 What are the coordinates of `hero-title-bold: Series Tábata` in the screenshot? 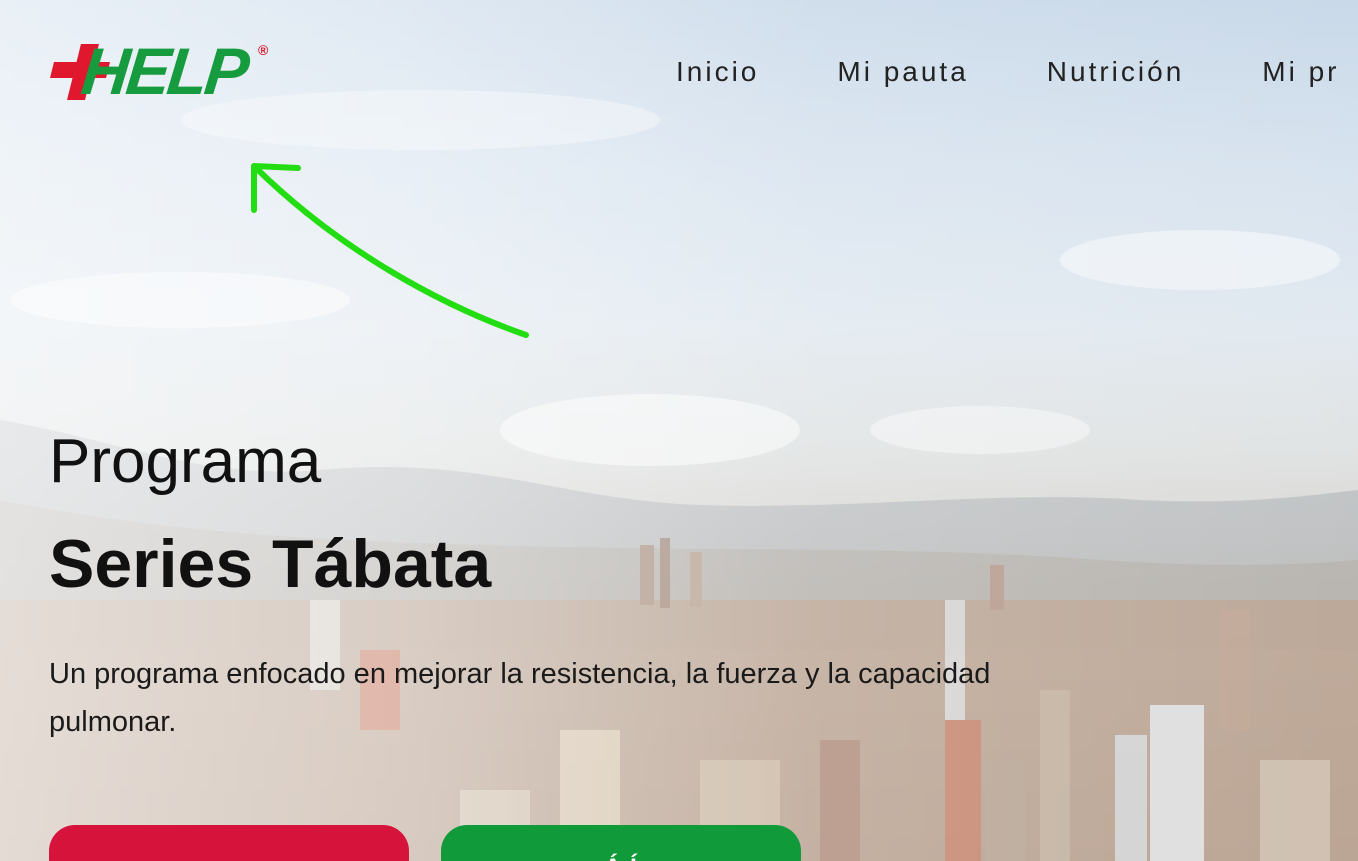 It's located at (270, 564).